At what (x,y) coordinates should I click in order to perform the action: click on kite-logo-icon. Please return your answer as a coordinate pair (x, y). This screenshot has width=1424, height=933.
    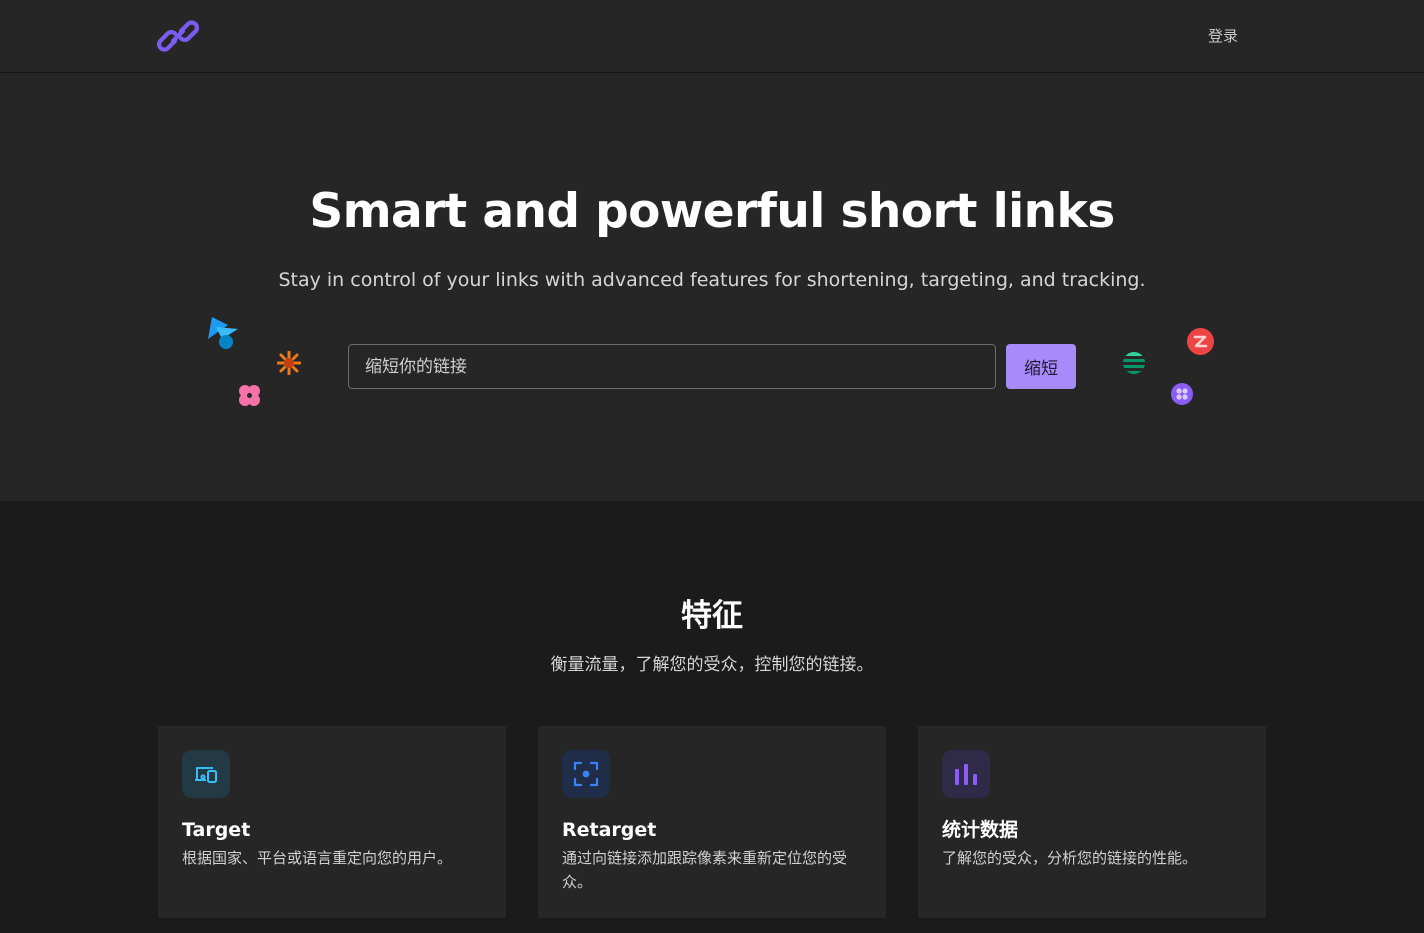
    Looking at the image, I should click on (223, 335).